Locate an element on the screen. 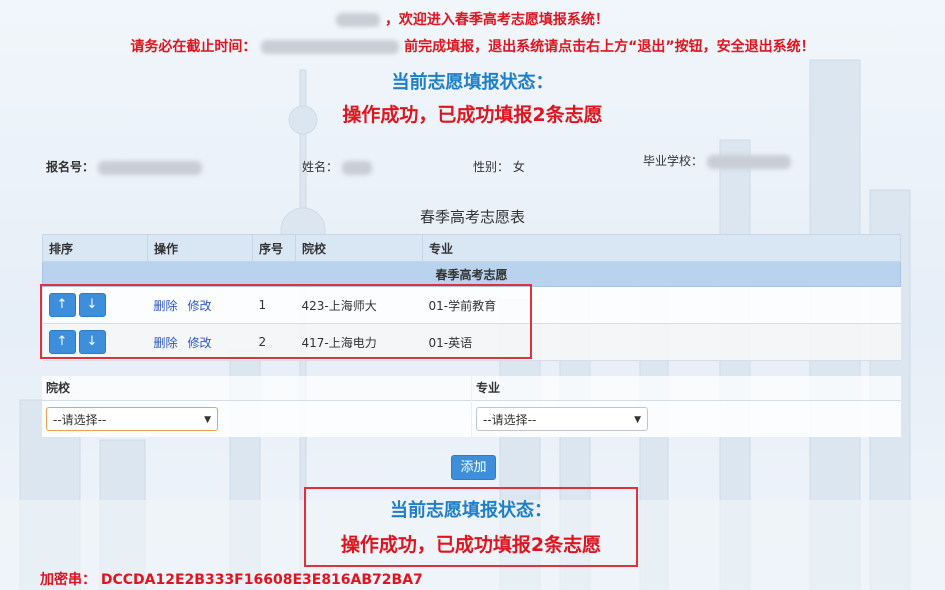 The height and width of the screenshot is (590, 945). major-select-value: --请选择-- is located at coordinates (510, 420).